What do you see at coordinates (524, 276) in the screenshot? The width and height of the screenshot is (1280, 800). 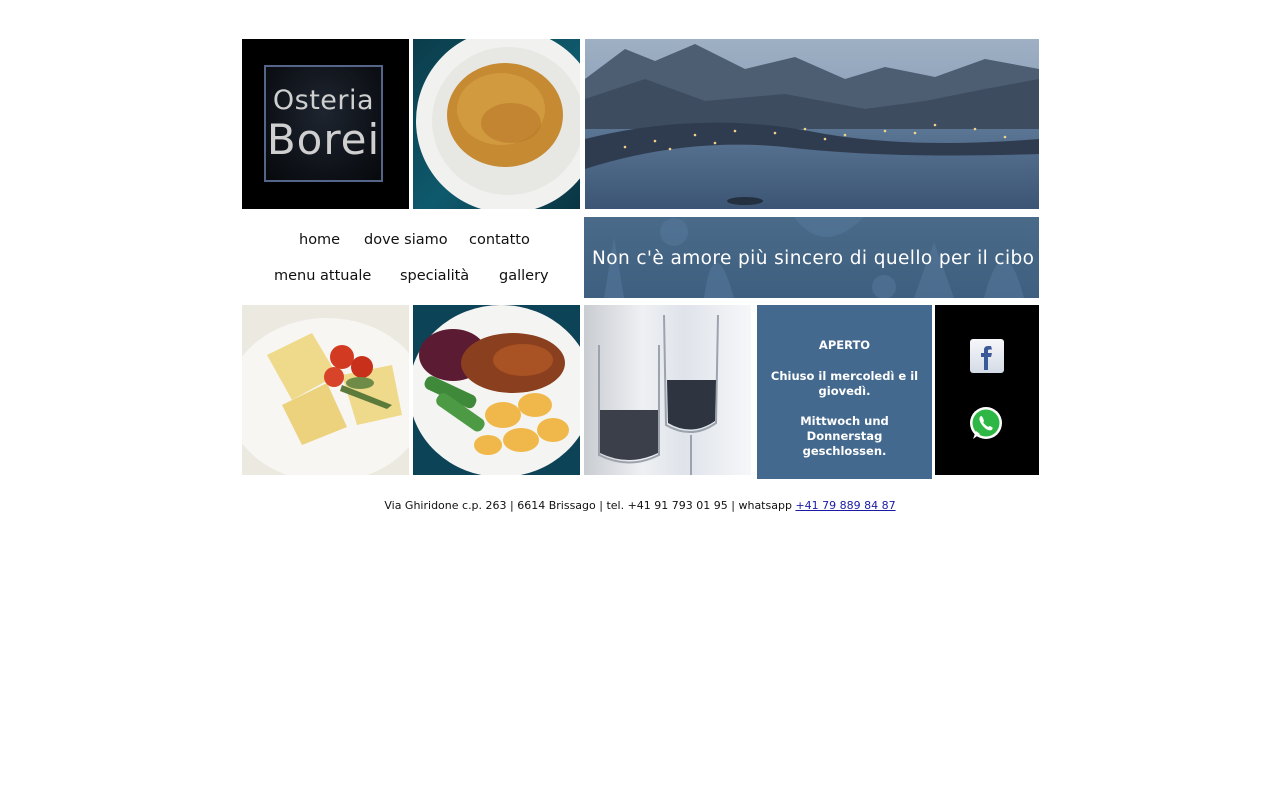 I see `nav-gallery: gallery` at bounding box center [524, 276].